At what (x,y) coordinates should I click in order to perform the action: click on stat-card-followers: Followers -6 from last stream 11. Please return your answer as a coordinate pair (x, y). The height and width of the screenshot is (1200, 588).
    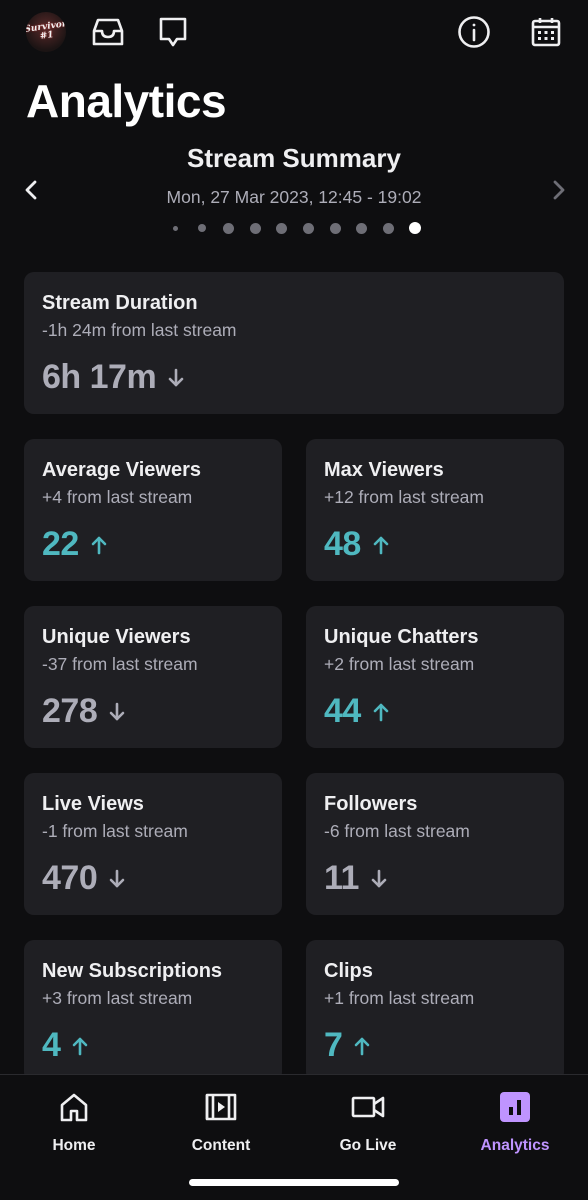
    Looking at the image, I should click on (435, 844).